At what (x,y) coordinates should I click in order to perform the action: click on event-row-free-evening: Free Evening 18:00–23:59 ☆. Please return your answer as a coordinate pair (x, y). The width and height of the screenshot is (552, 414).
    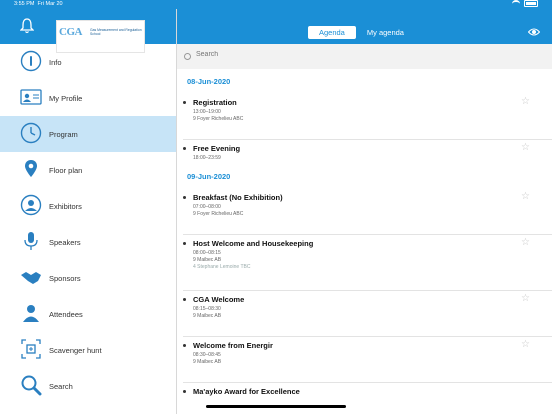
    Looking at the image, I should click on (367, 152).